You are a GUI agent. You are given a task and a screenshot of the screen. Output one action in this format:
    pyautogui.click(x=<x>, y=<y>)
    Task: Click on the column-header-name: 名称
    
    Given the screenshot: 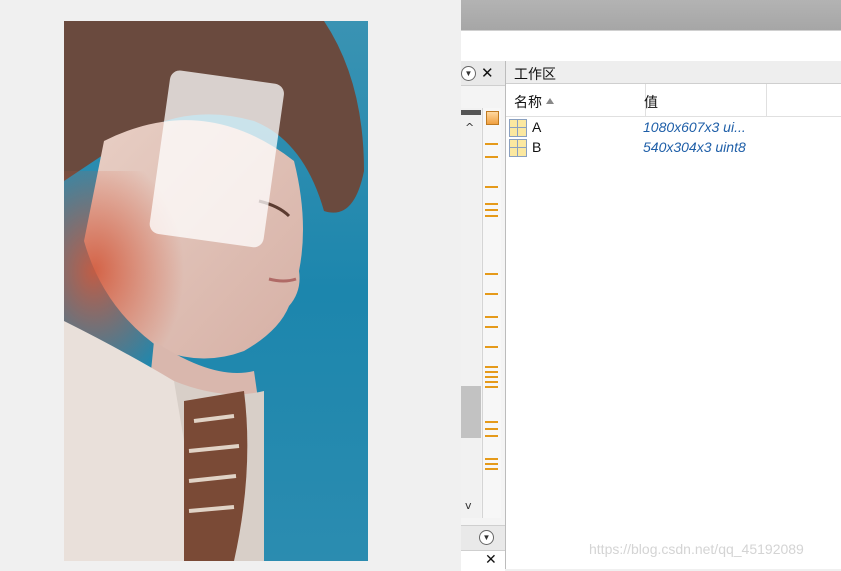 What is the action you would take?
    pyautogui.click(x=576, y=100)
    